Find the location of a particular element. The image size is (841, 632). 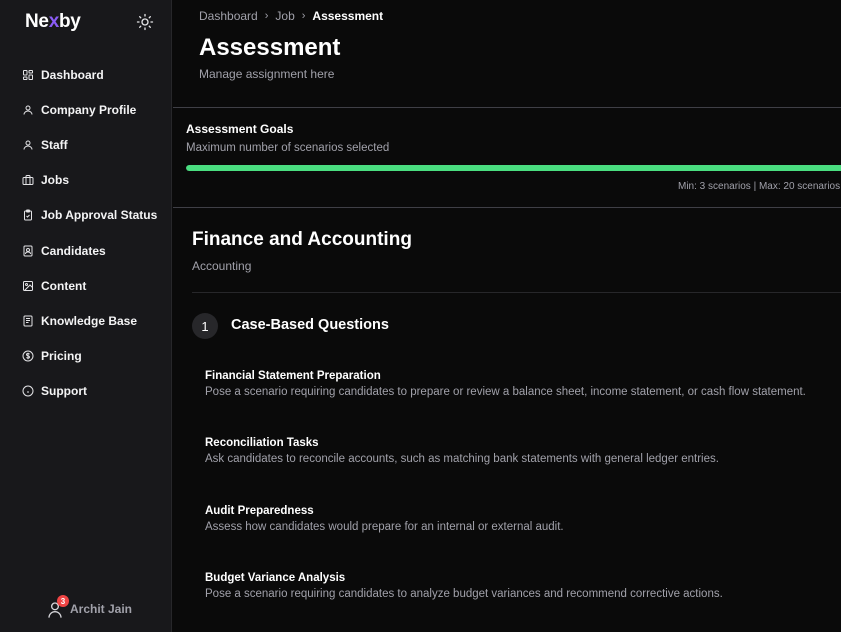

sidebar-item-candidates: Candidates is located at coordinates (94, 250).